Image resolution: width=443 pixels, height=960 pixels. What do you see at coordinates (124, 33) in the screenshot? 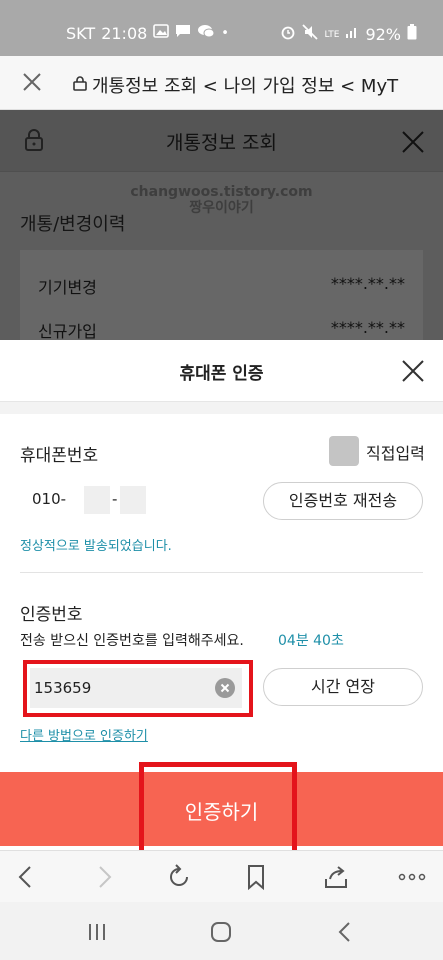
I see `clock: 21:08` at bounding box center [124, 33].